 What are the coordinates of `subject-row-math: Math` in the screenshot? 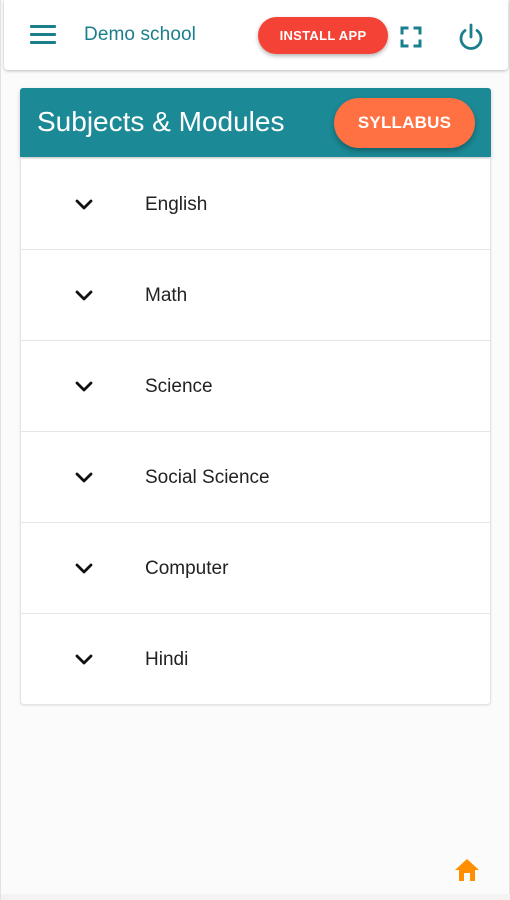 It's located at (255, 295).